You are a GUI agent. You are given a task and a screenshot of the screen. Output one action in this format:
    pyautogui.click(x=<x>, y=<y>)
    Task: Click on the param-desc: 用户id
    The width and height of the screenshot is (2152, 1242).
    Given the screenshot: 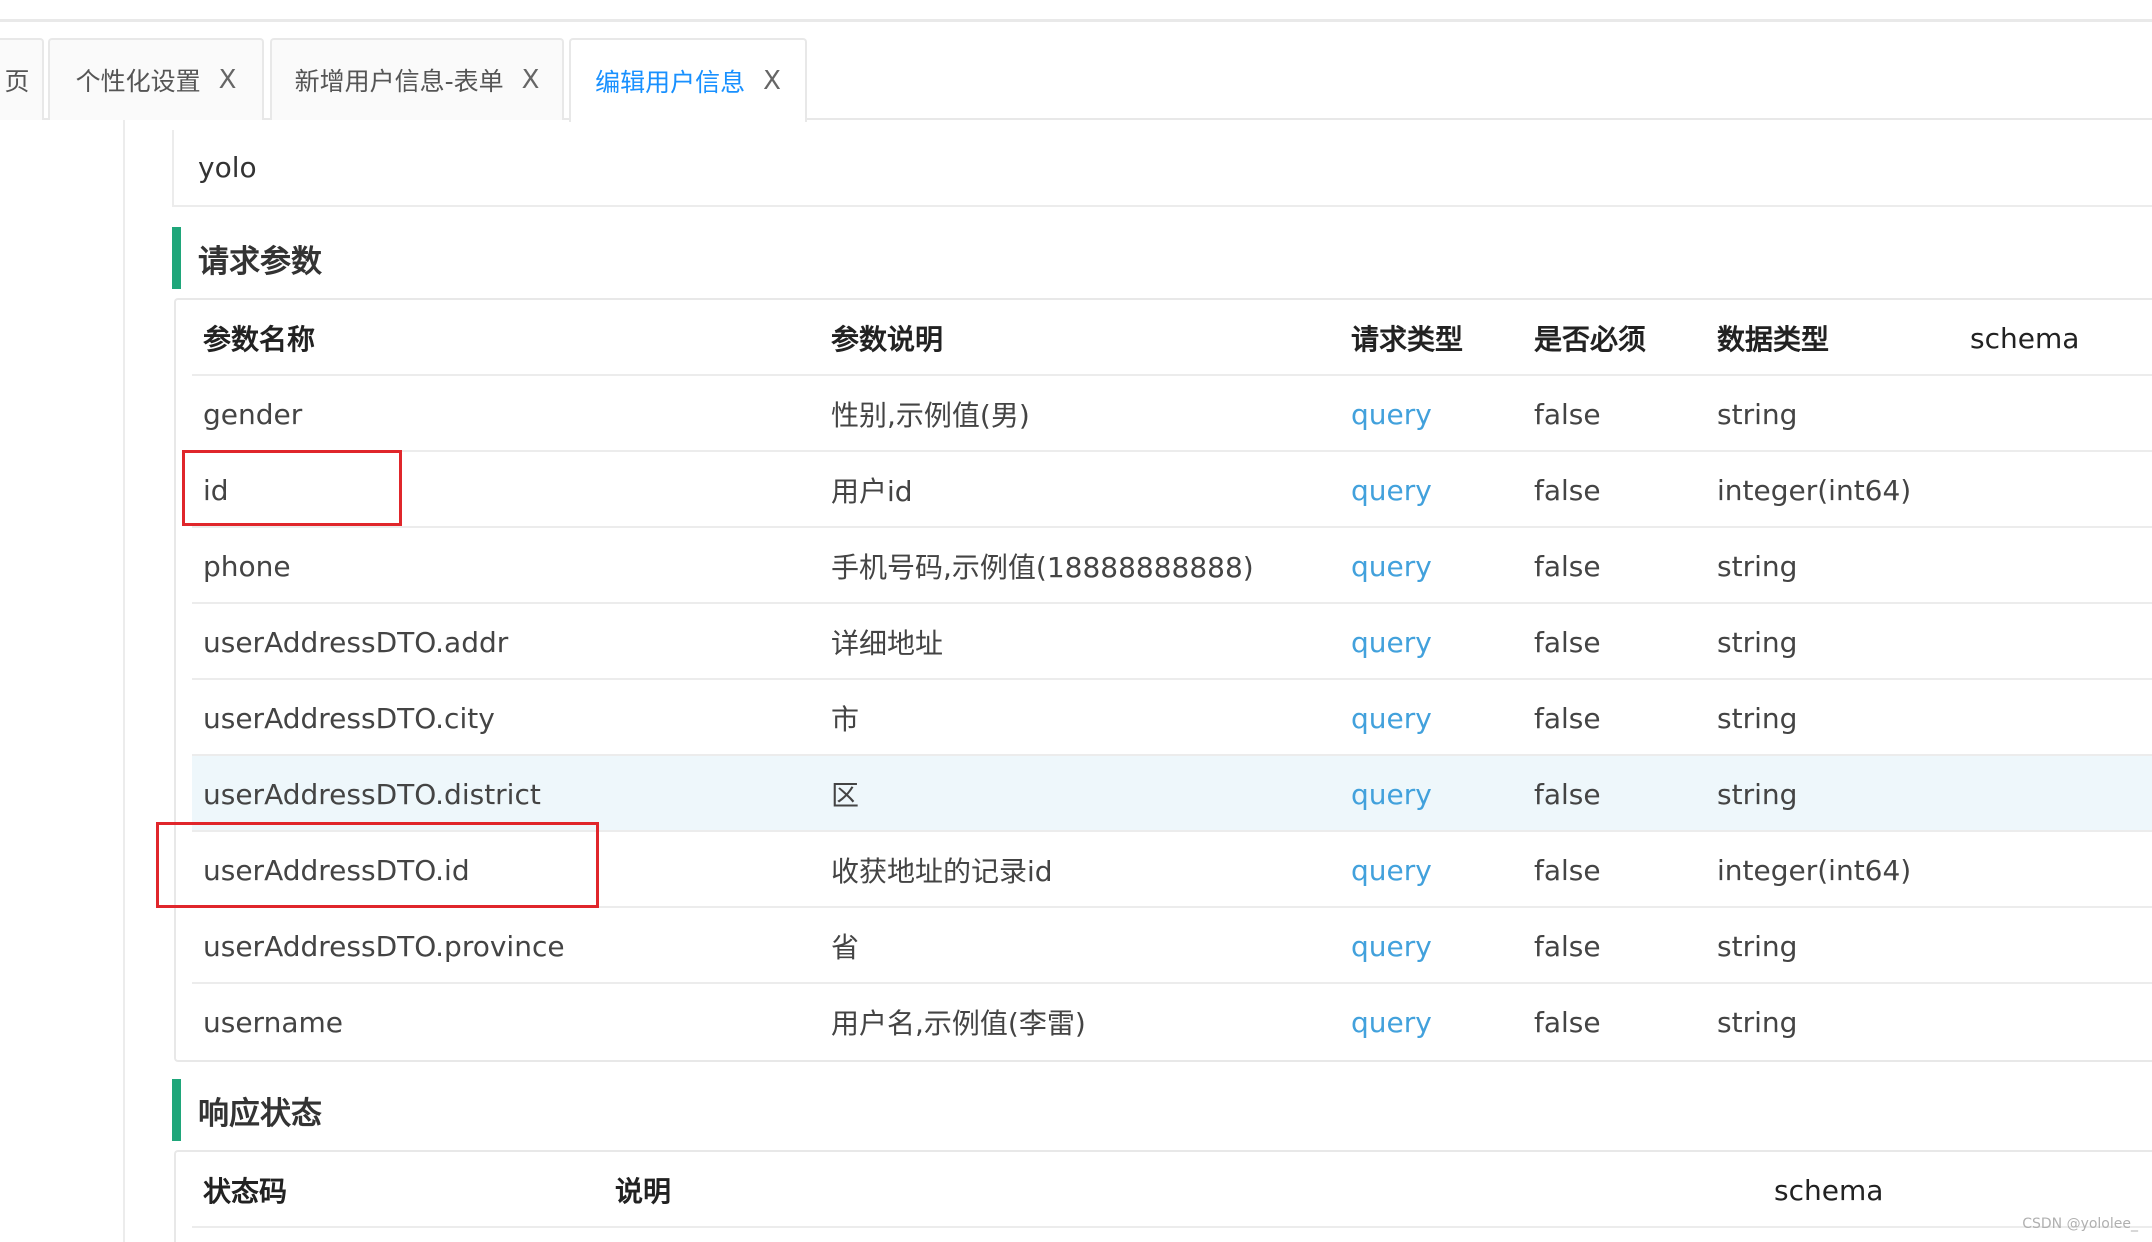 What is the action you would take?
    pyautogui.click(x=872, y=491)
    